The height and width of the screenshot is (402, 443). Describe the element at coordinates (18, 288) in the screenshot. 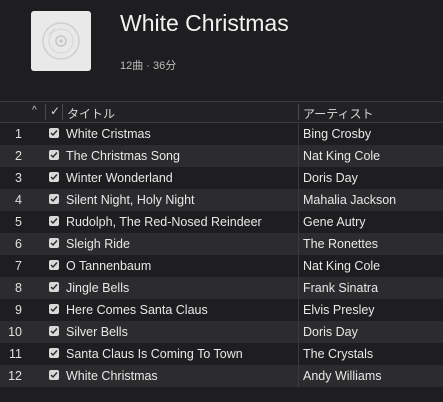

I see `track-number: 8` at that location.